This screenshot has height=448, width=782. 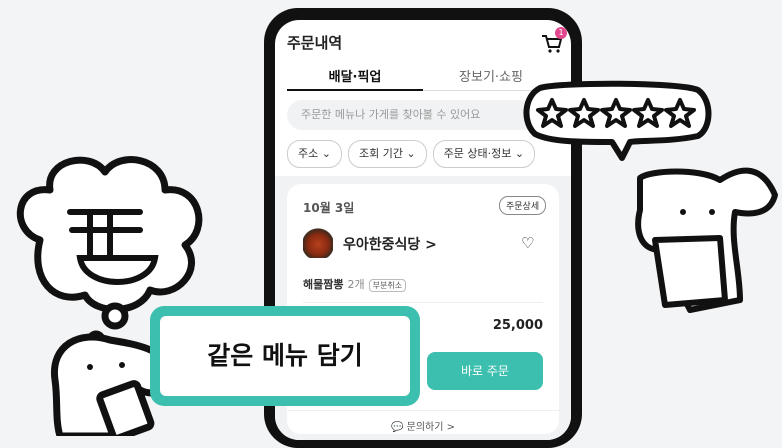 I want to click on reviewer-character, so click(x=706, y=240).